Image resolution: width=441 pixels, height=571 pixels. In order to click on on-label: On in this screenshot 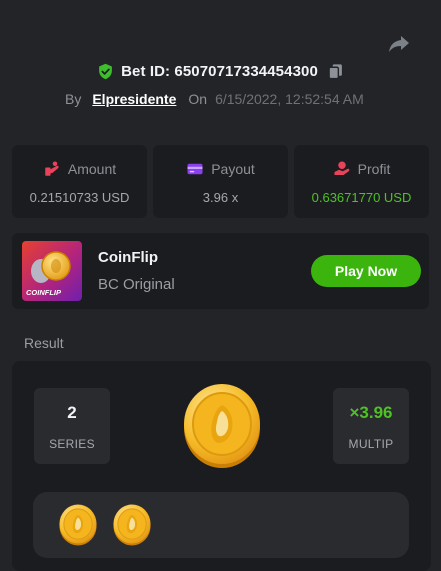, I will do `click(198, 99)`.